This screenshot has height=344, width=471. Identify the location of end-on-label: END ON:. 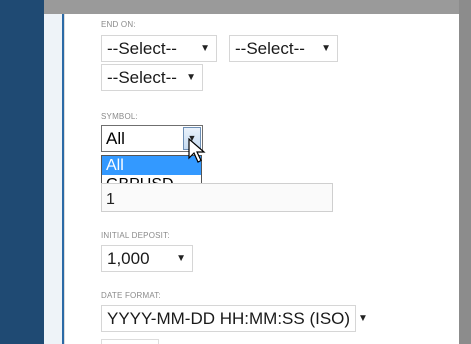
(118, 24).